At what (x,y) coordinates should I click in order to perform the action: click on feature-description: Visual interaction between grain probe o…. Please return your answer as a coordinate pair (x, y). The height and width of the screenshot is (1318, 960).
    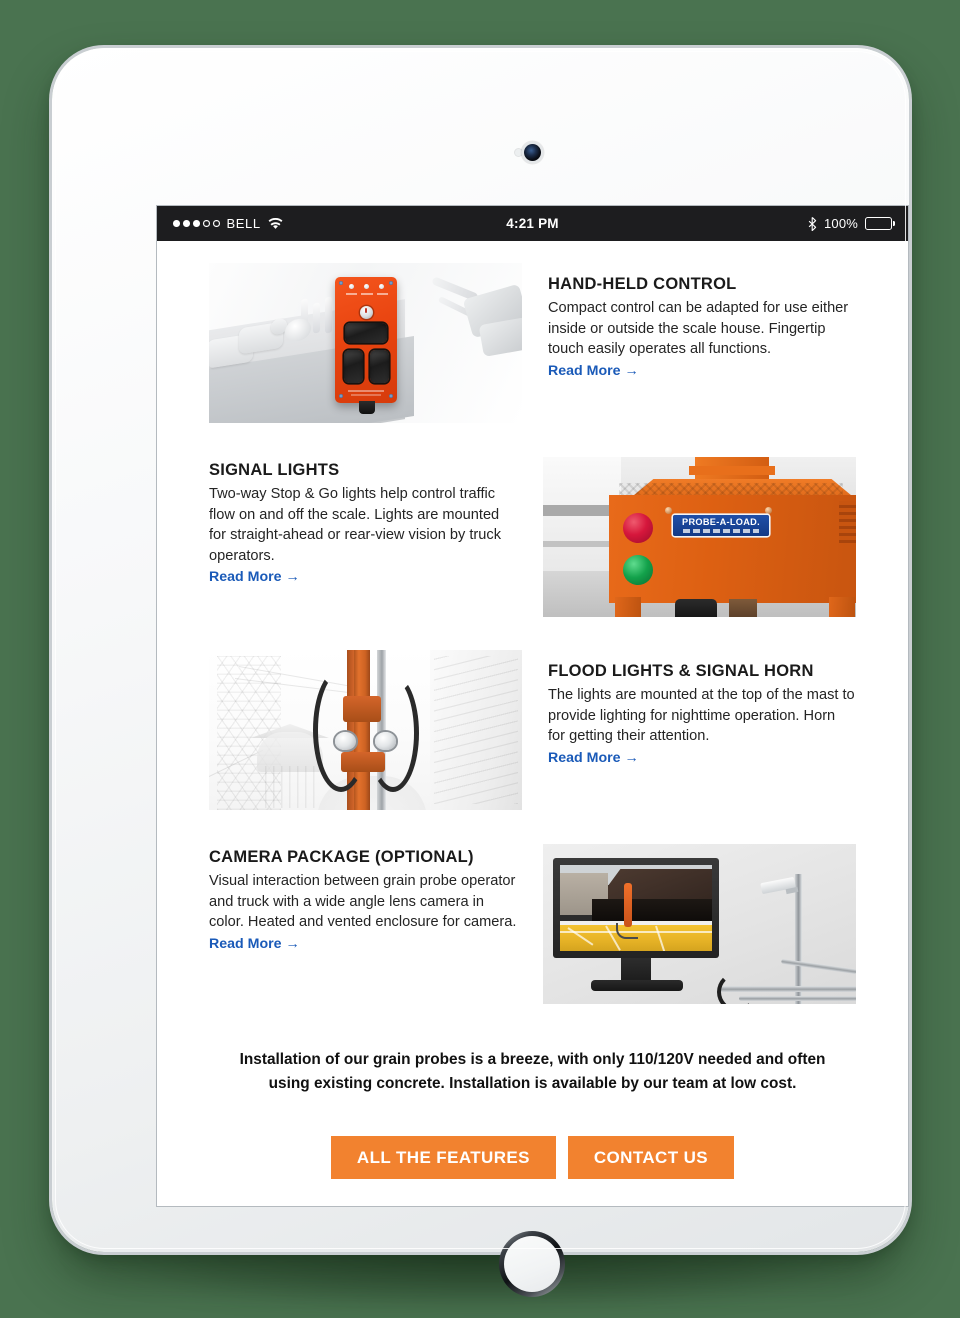
    Looking at the image, I should click on (363, 901).